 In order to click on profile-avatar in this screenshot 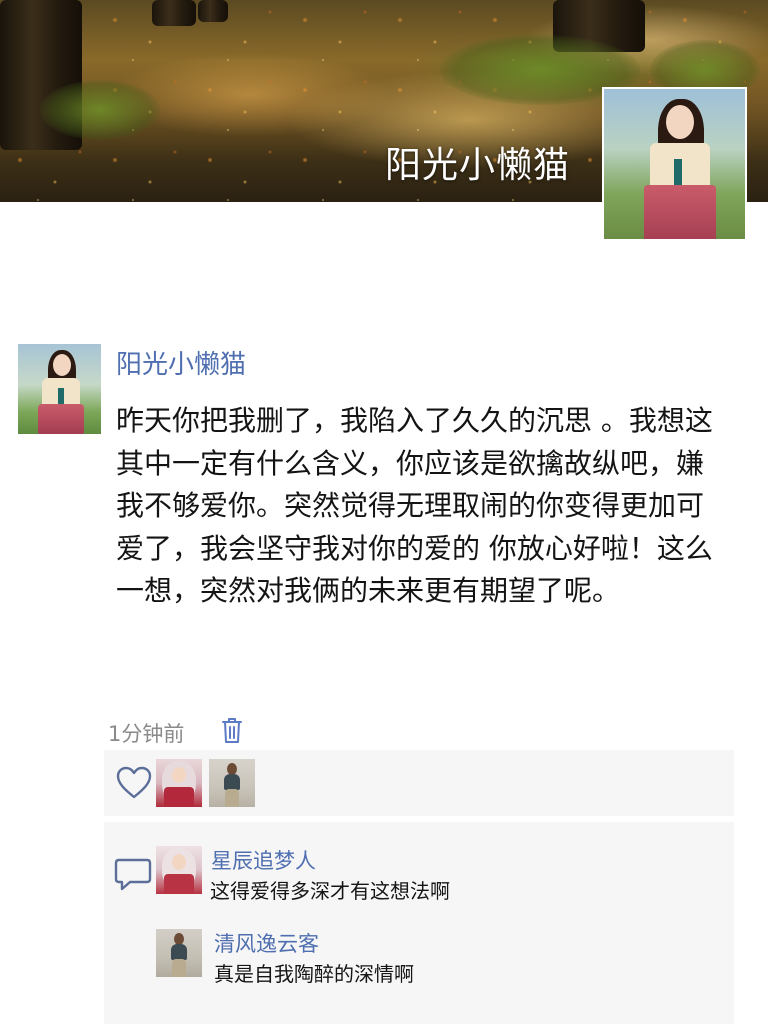, I will do `click(674, 164)`.